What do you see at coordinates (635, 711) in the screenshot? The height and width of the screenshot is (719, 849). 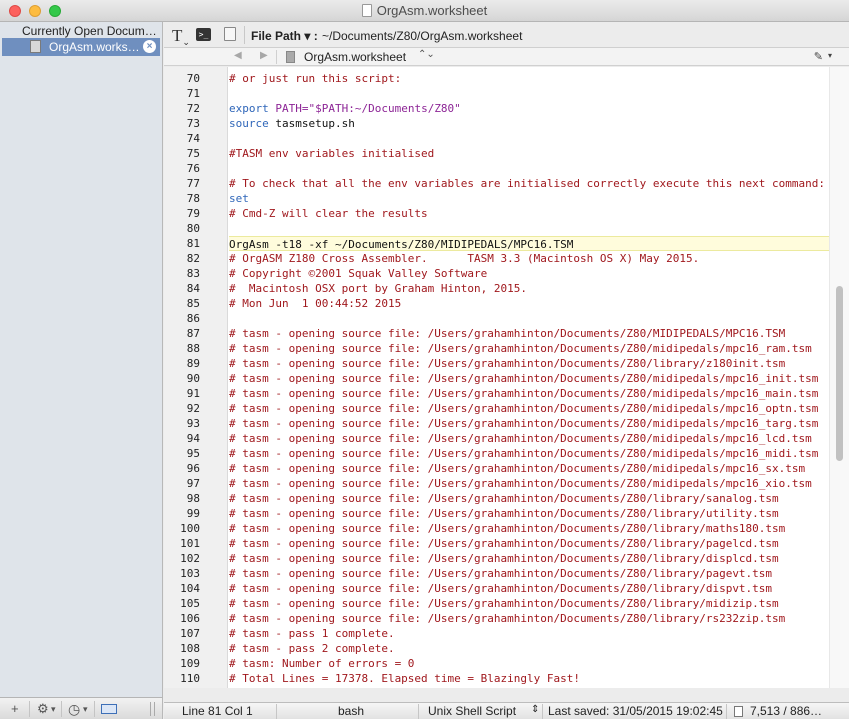 I see `last-saved: Last saved: 31/05/2015 19:02:45` at bounding box center [635, 711].